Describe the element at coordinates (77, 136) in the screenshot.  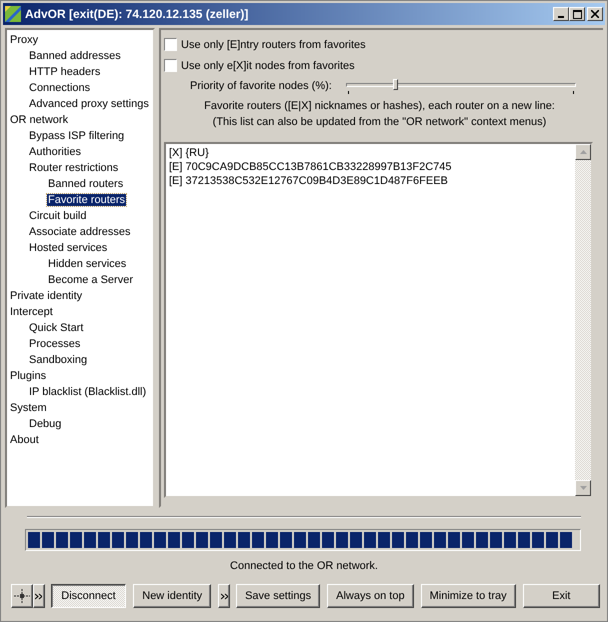
I see `tree-item: Bypass ISP filtering` at that location.